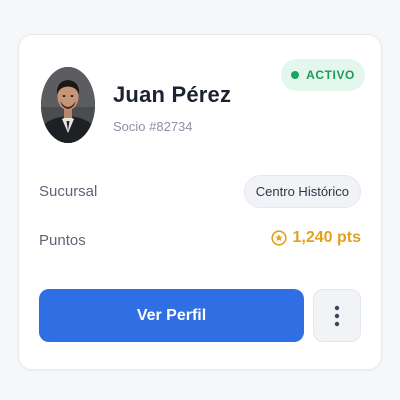  Describe the element at coordinates (330, 75) in the screenshot. I see `status-label: ACTIVO` at that location.